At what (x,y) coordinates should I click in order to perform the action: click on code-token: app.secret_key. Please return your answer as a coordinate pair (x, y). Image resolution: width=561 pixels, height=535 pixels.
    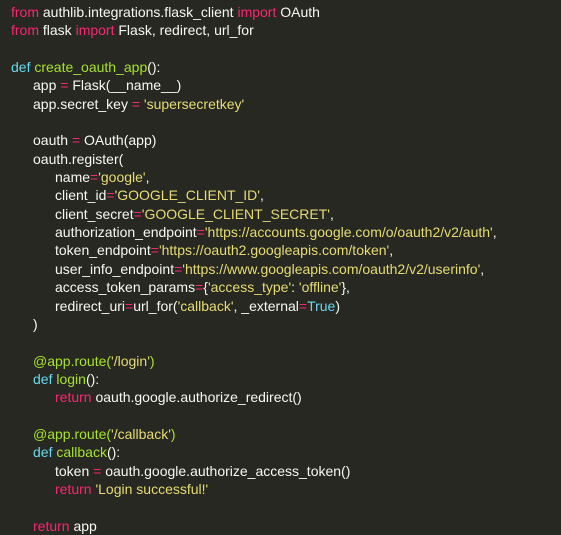
    Looking at the image, I should click on (82, 103).